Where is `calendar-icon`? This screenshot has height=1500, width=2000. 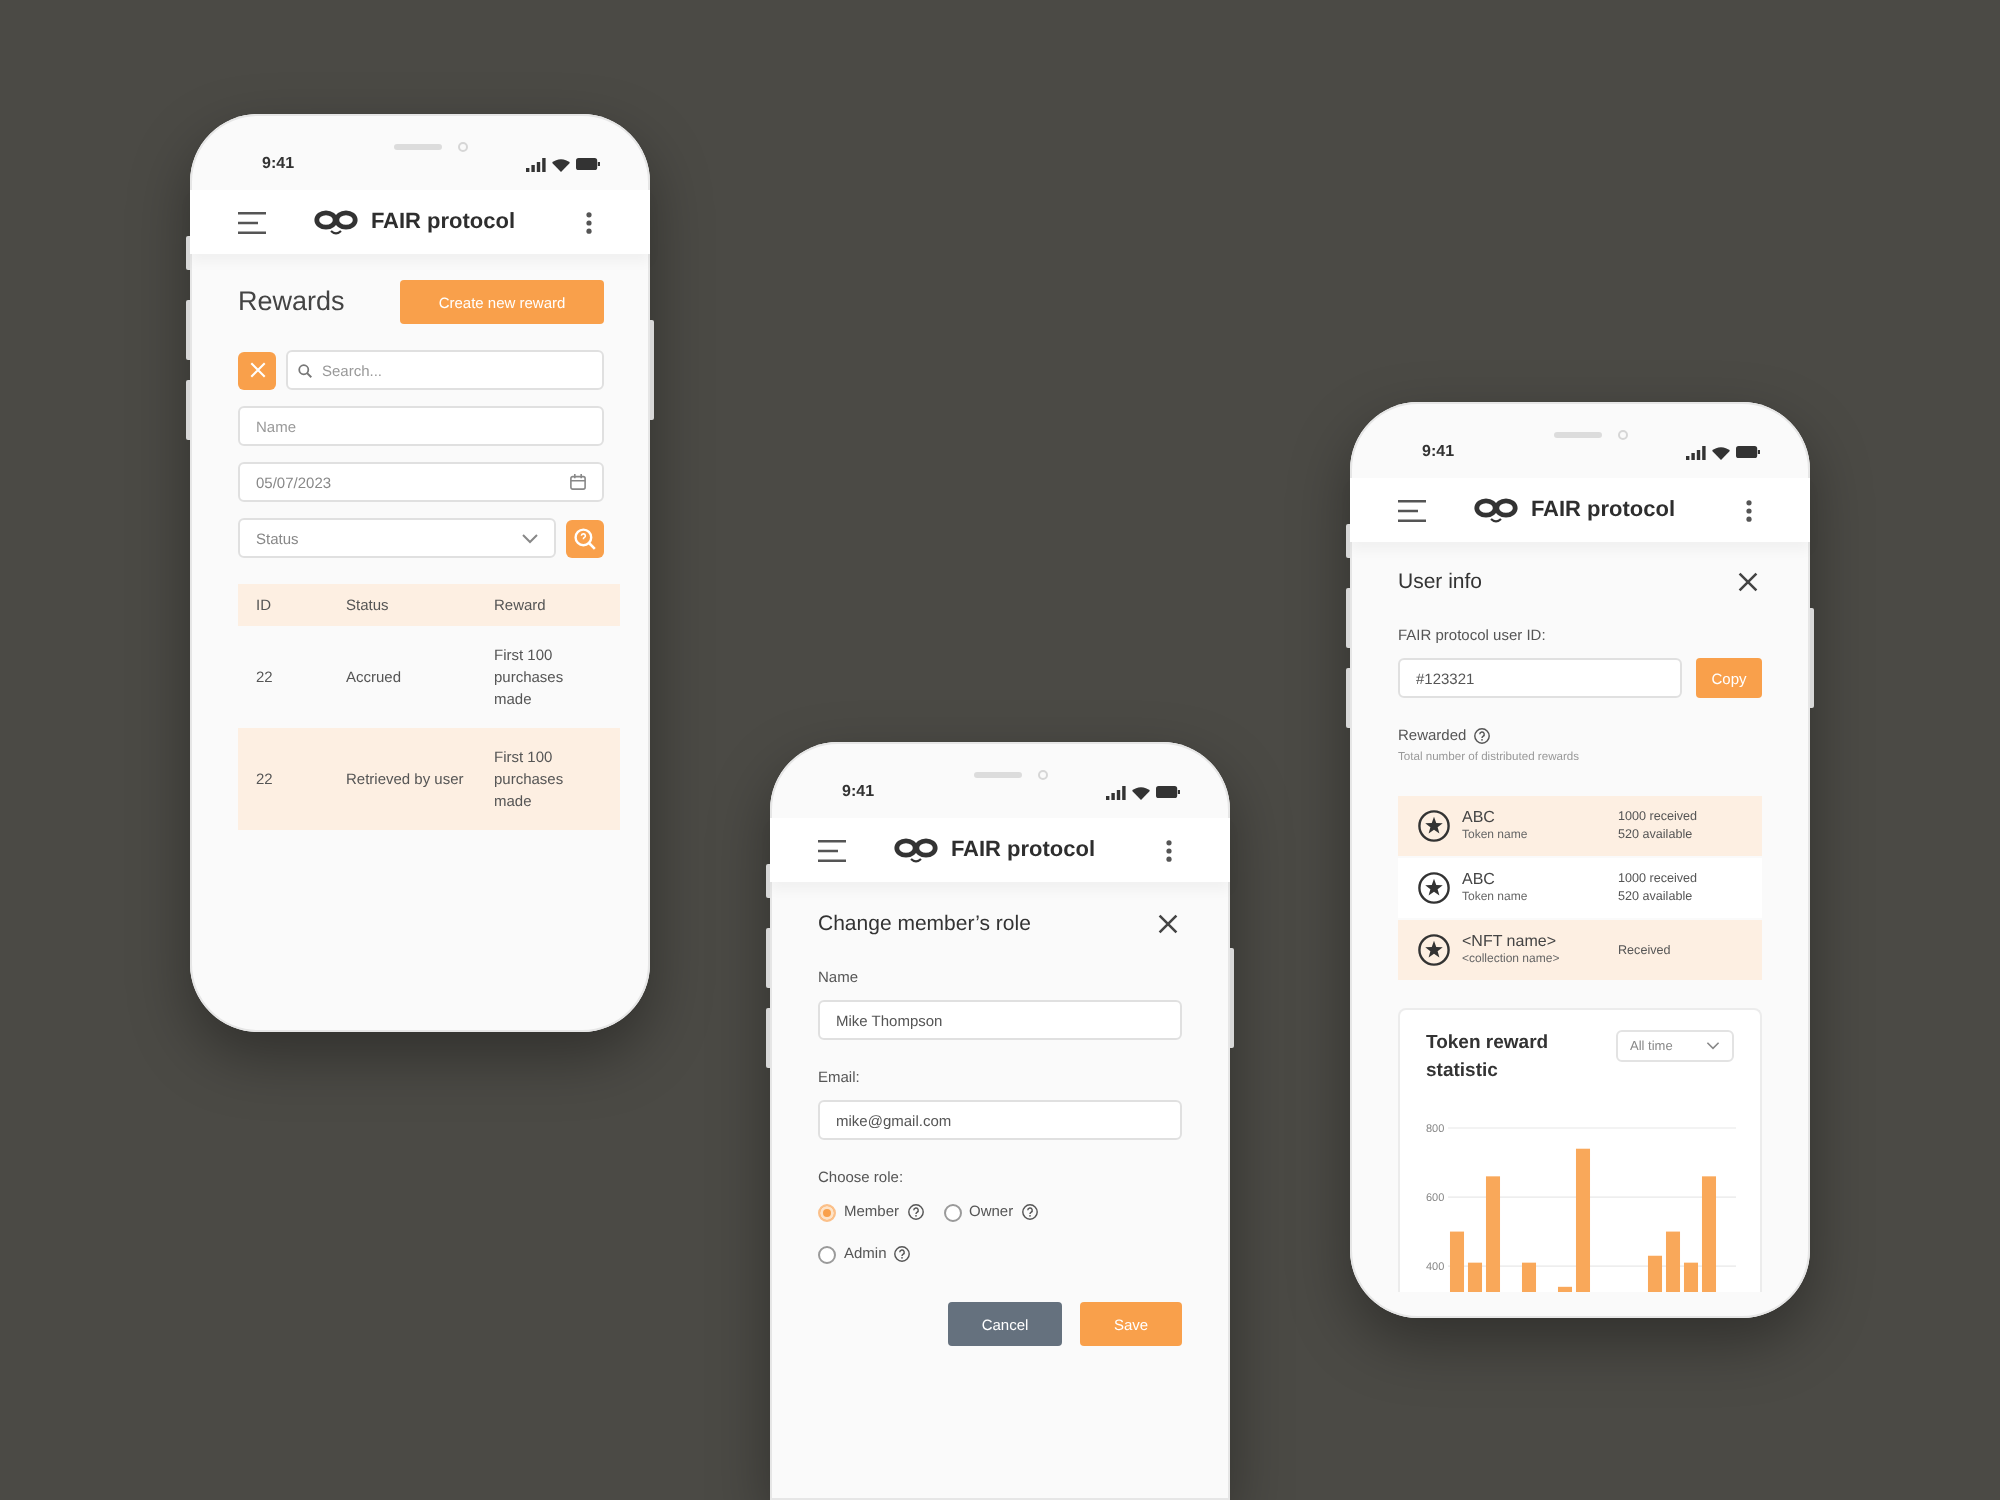 calendar-icon is located at coordinates (578, 482).